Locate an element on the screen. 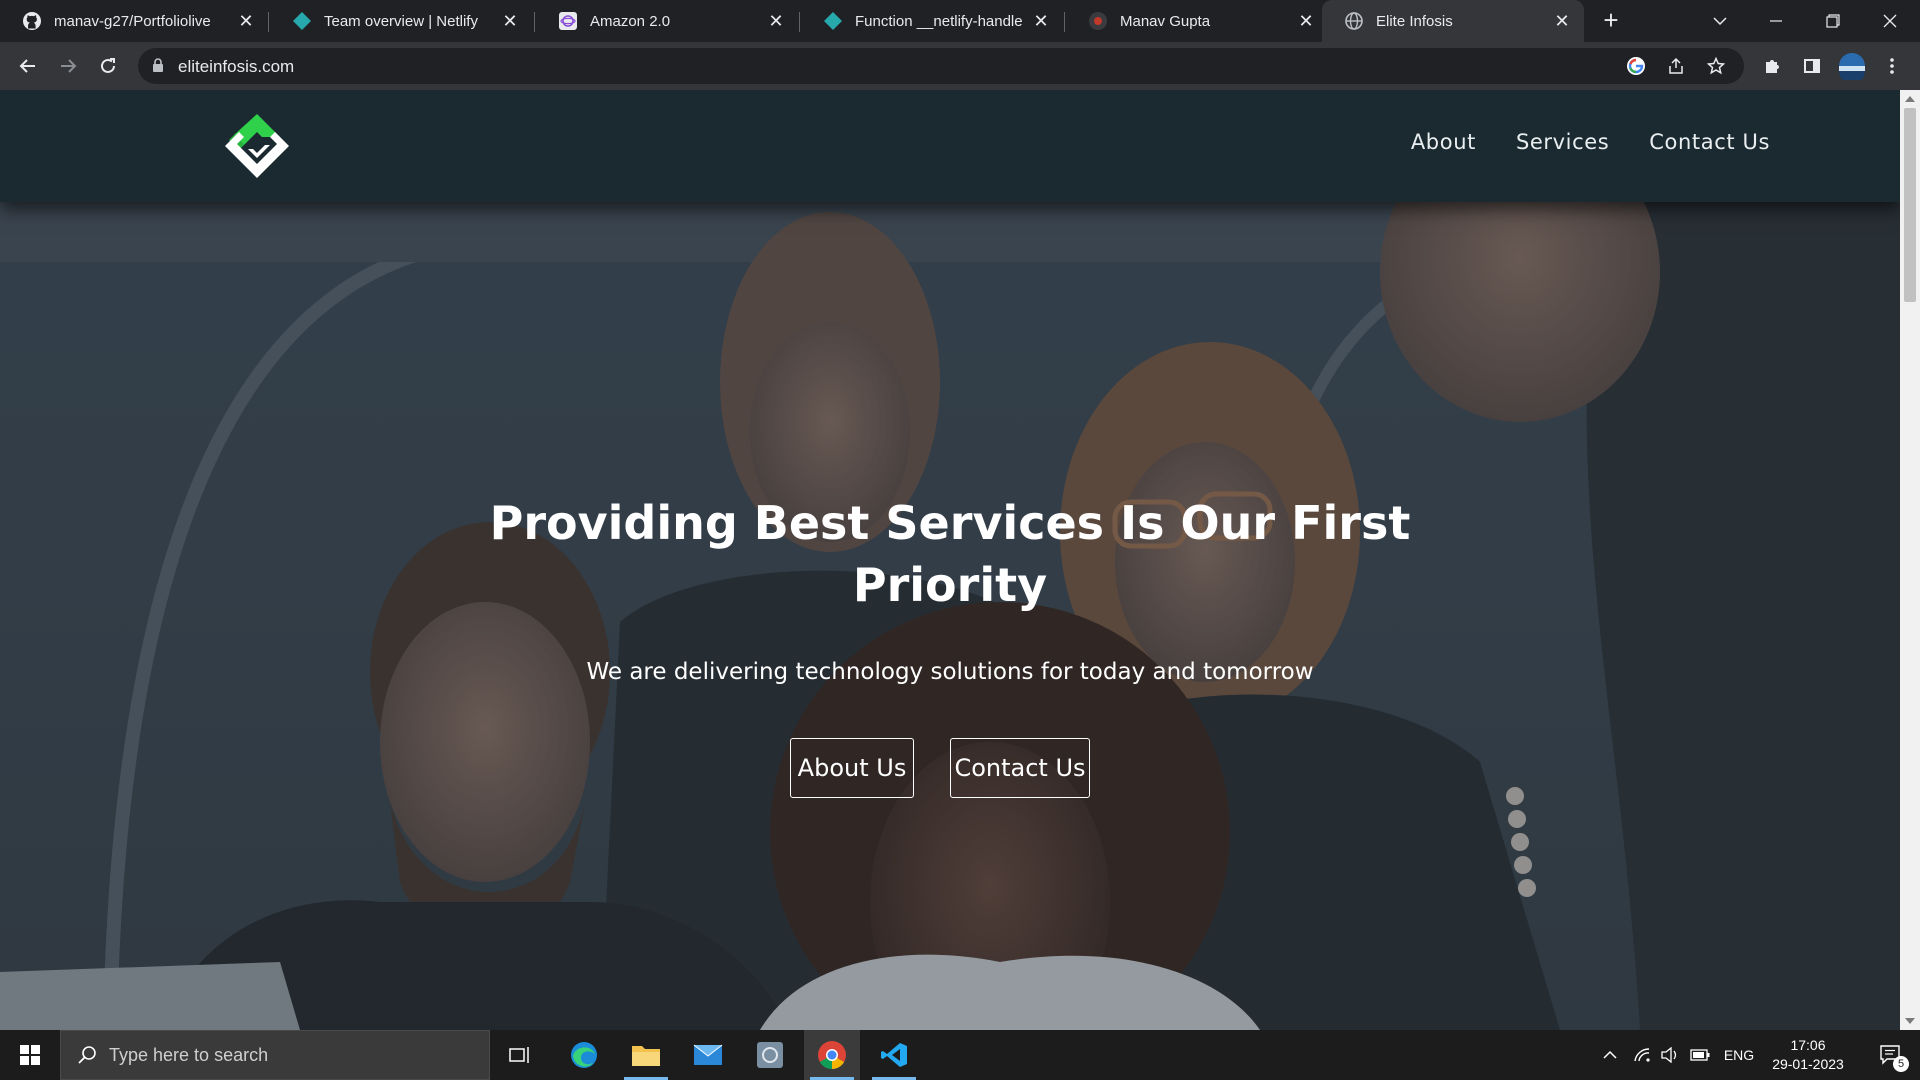 Image resolution: width=1920 pixels, height=1080 pixels. lock-icon is located at coordinates (158, 68).